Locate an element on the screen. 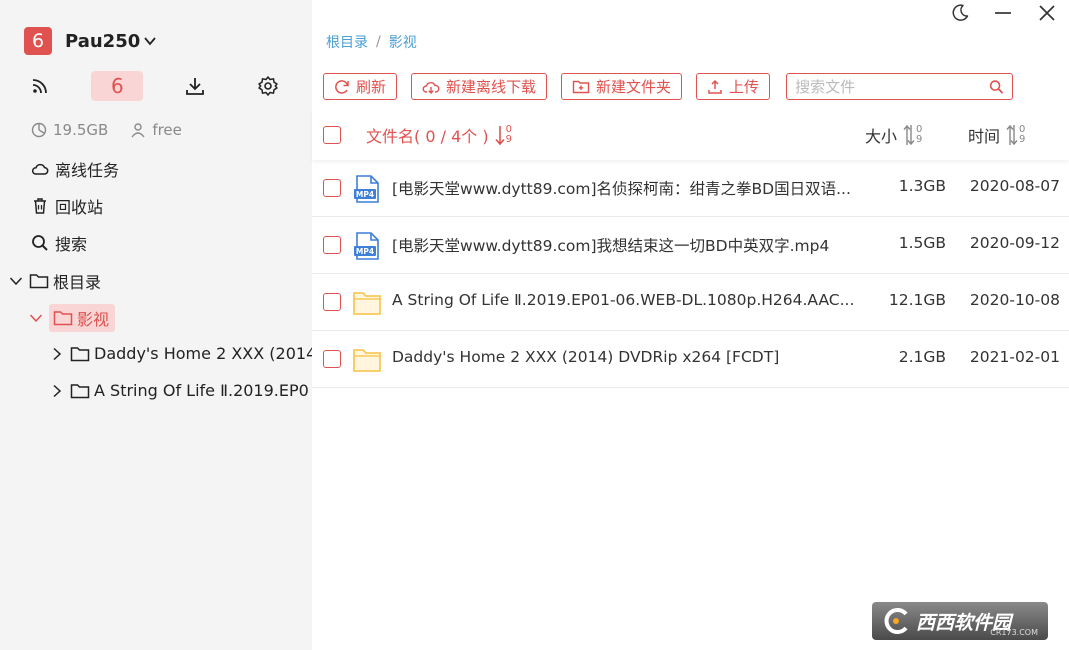 Image resolution: width=1069 pixels, height=650 pixels. storage-used: 19.5GB is located at coordinates (81, 130).